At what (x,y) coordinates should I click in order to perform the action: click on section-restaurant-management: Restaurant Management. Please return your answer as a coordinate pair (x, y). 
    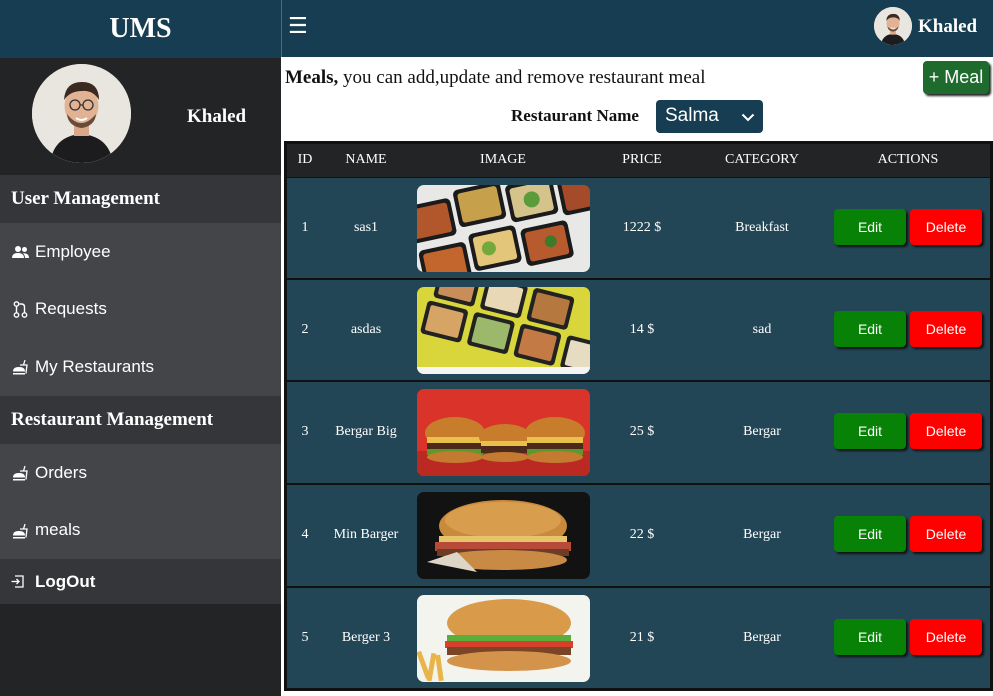
    Looking at the image, I should click on (140, 420).